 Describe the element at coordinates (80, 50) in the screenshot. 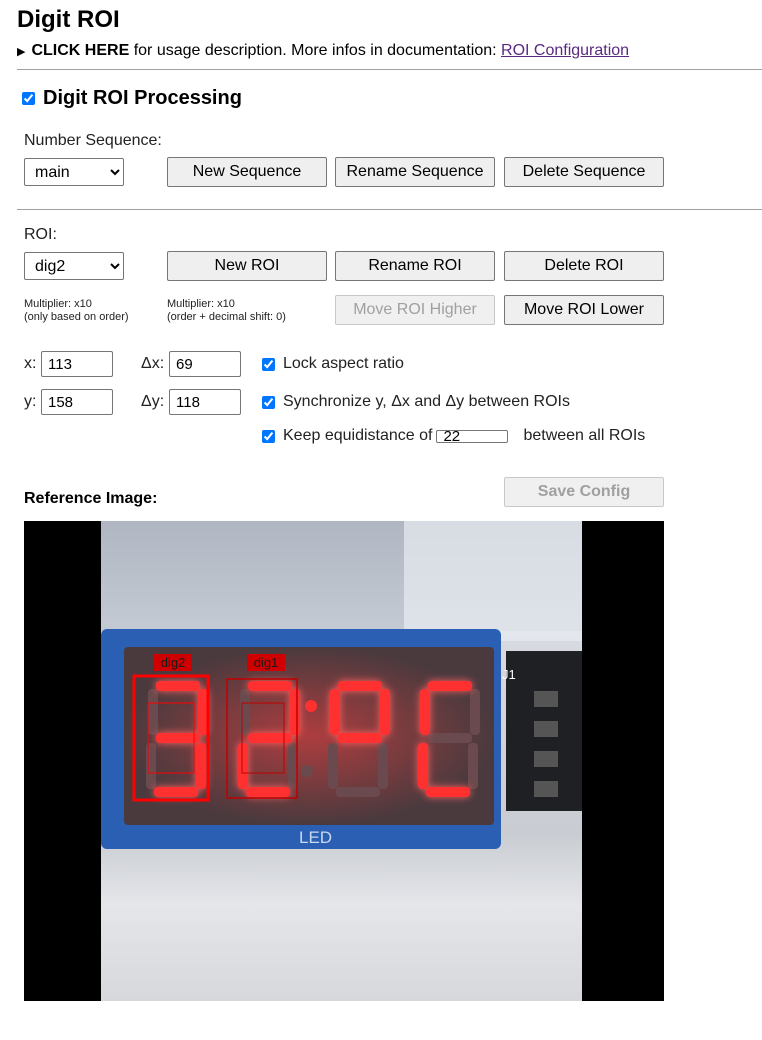

I see `click-here-toggle: CLICK HERE` at that location.